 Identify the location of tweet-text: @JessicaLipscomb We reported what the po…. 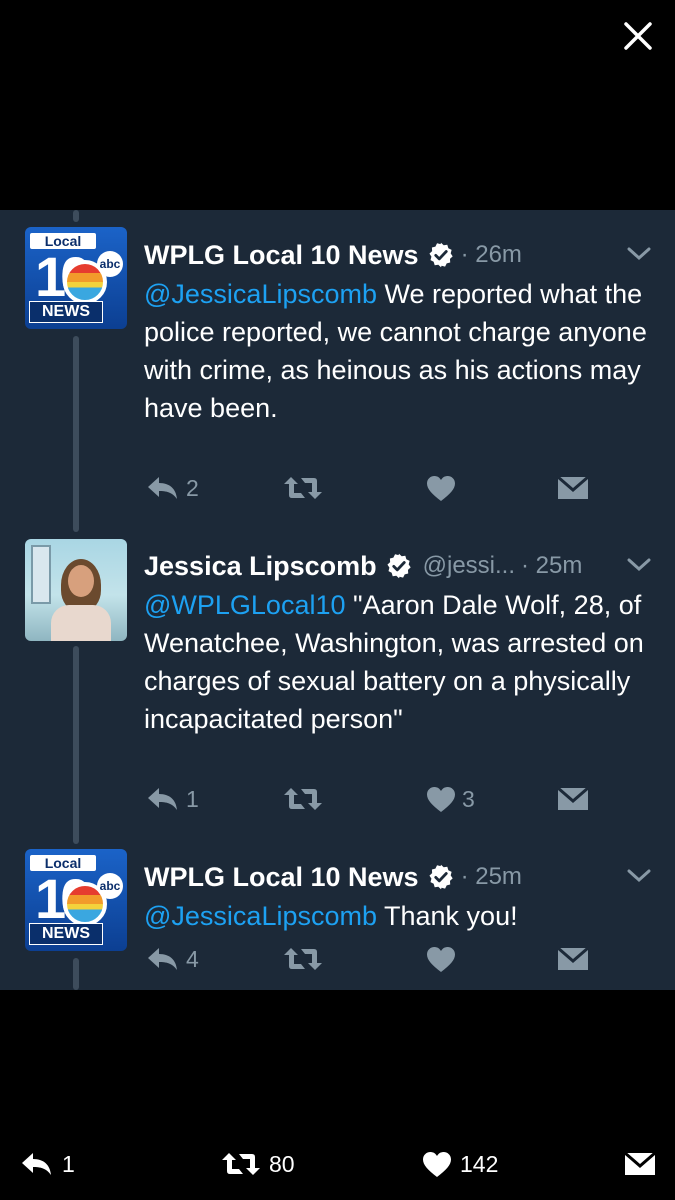
(401, 351).